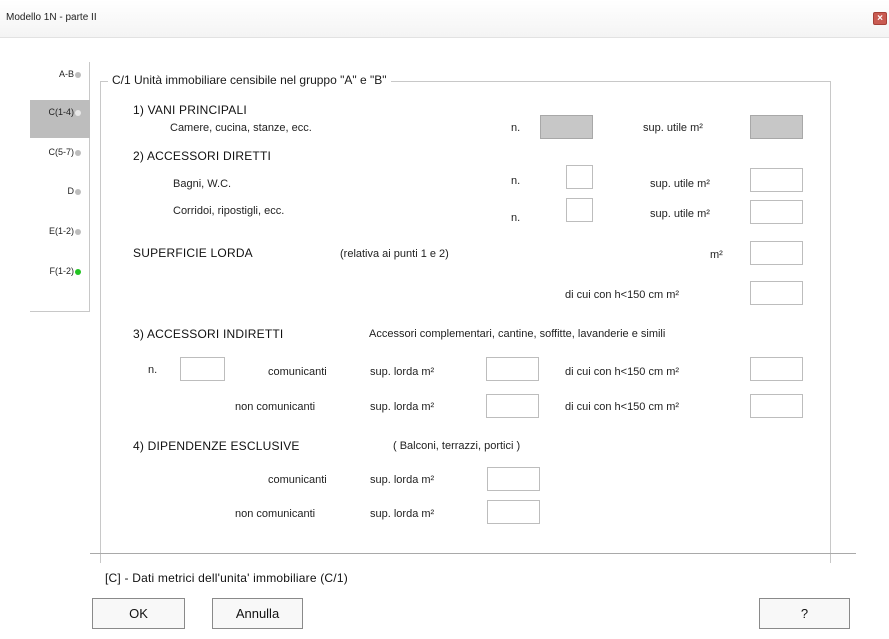 Image resolution: width=889 pixels, height=639 pixels. Describe the element at coordinates (516, 181) in the screenshot. I see `bagni-n-label: n.` at that location.